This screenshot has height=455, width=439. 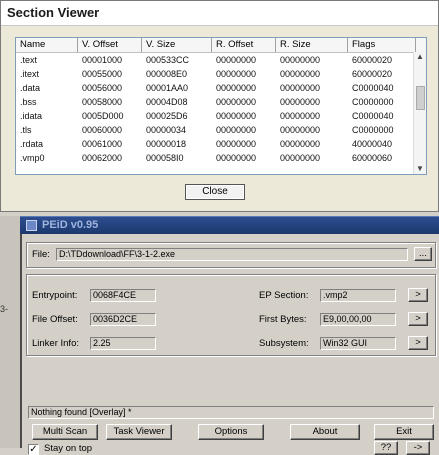 I want to click on ep-section-details-button: >, so click(x=418, y=295).